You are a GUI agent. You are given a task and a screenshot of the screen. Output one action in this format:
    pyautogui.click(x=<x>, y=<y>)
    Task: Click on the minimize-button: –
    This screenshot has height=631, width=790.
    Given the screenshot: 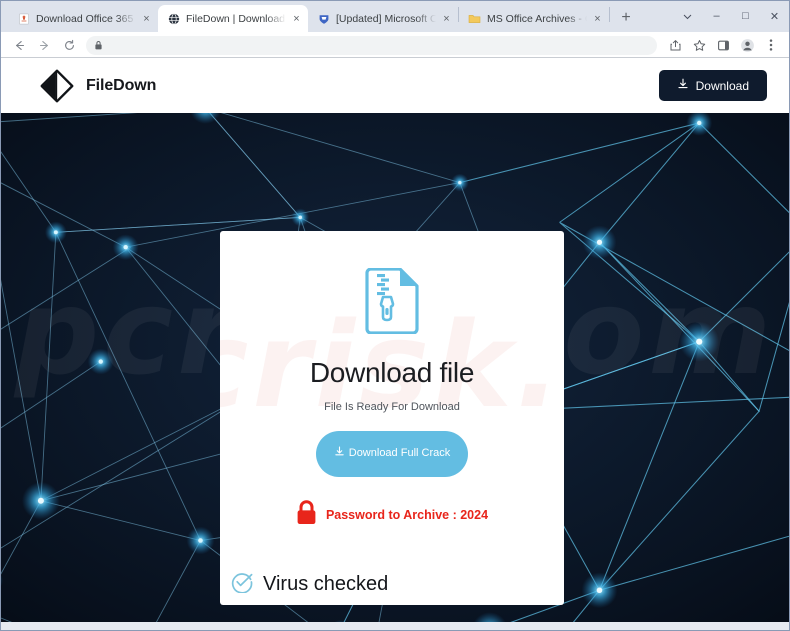 What is the action you would take?
    pyautogui.click(x=716, y=16)
    